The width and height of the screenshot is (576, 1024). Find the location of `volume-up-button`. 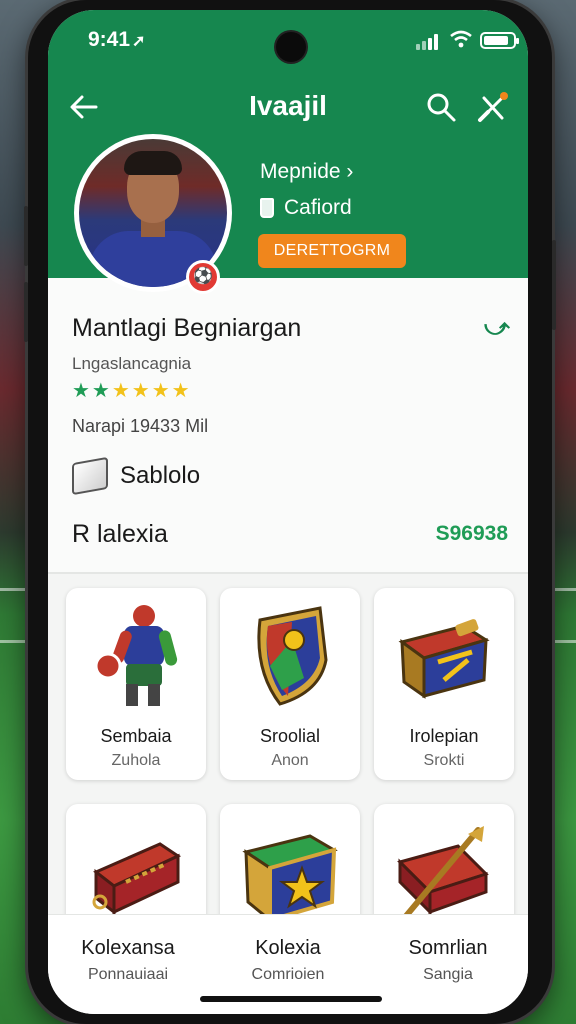

volume-up-button is located at coordinates (26, 236).